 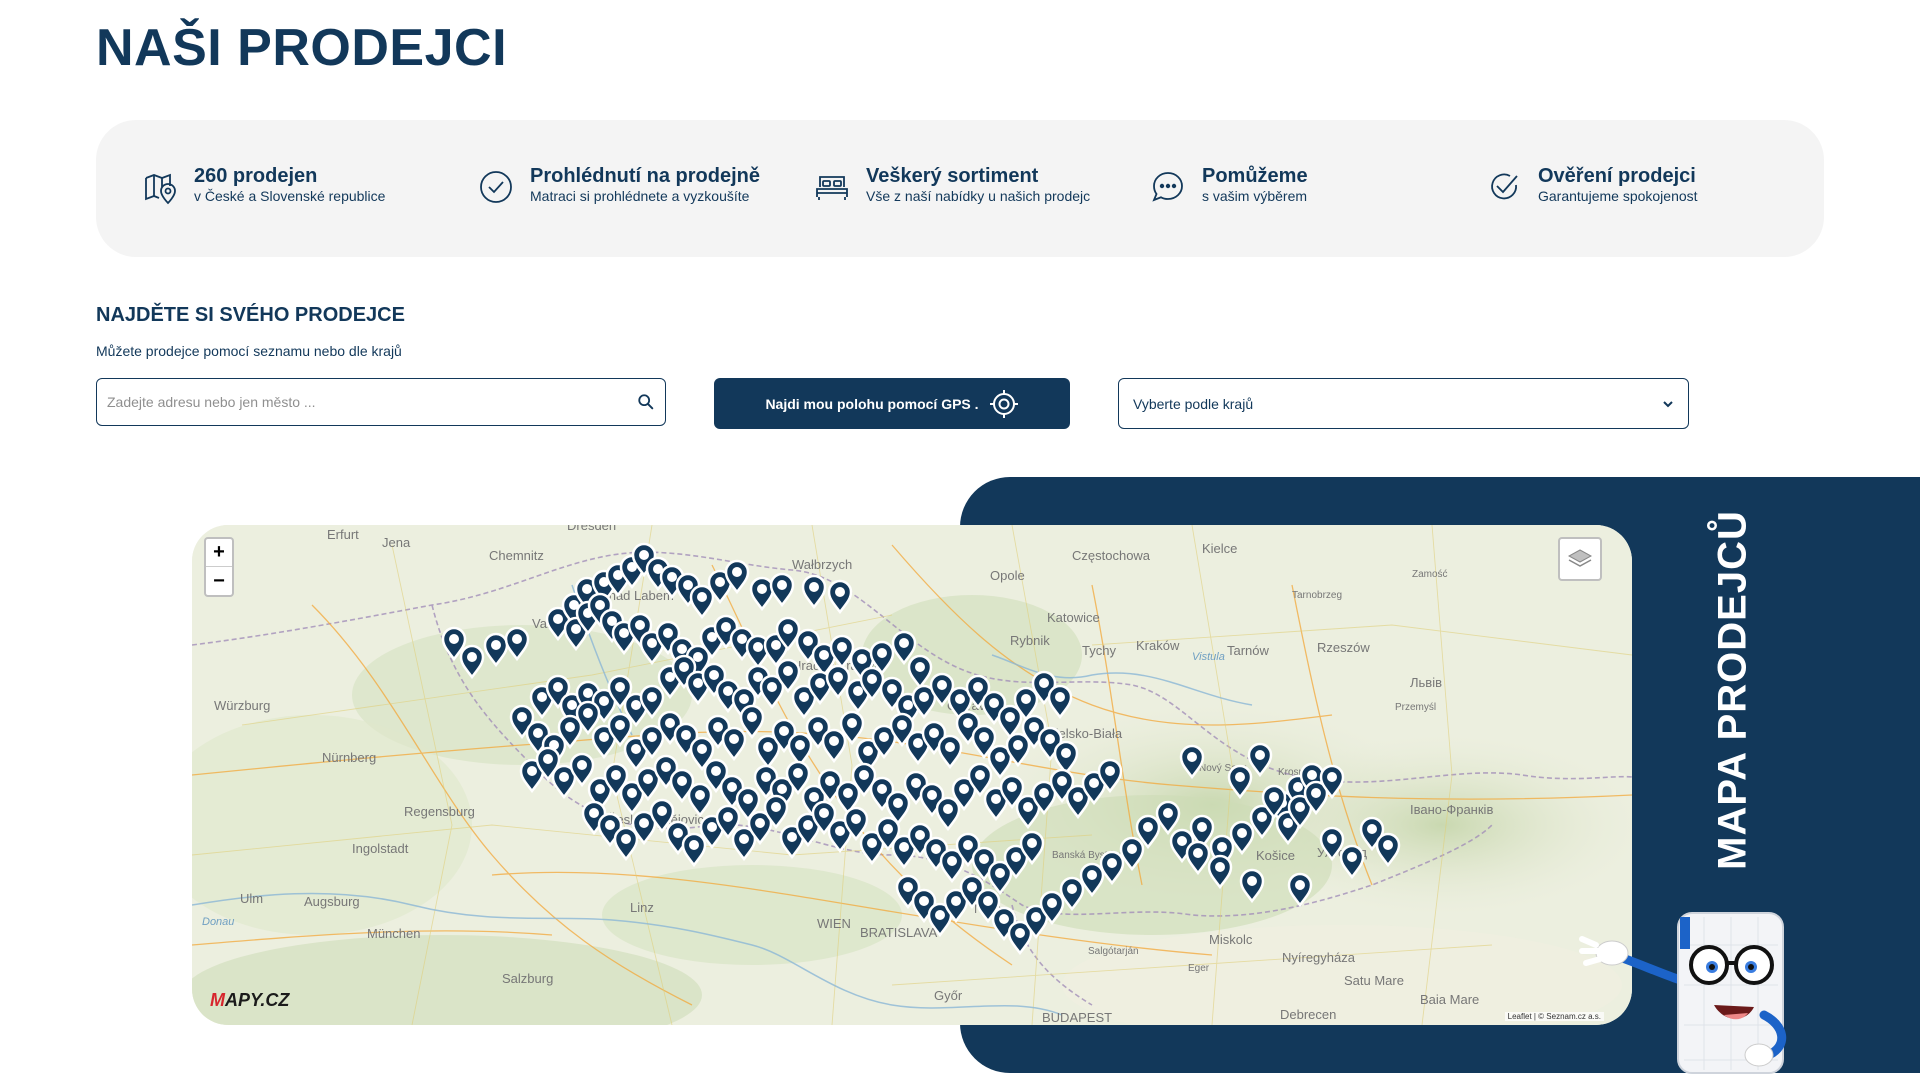 I want to click on zoom-control: + −, so click(x=219, y=567).